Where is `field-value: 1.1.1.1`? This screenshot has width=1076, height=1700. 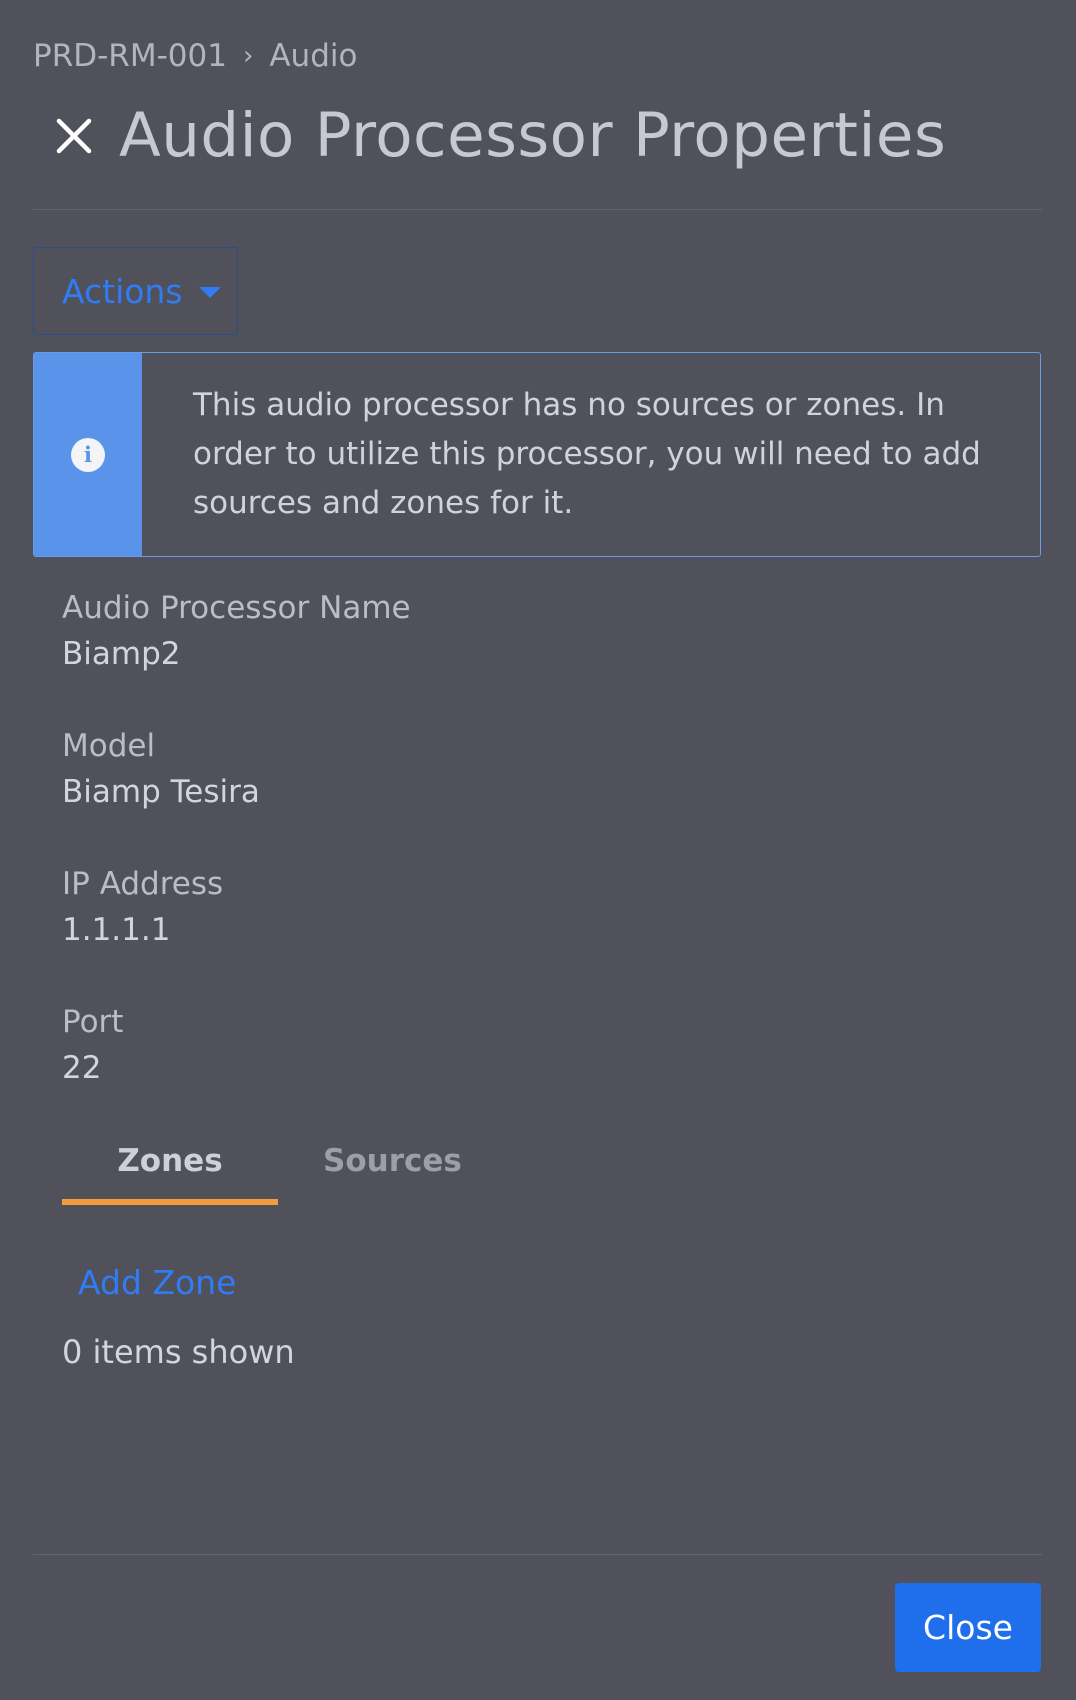
field-value: 1.1.1.1 is located at coordinates (116, 930).